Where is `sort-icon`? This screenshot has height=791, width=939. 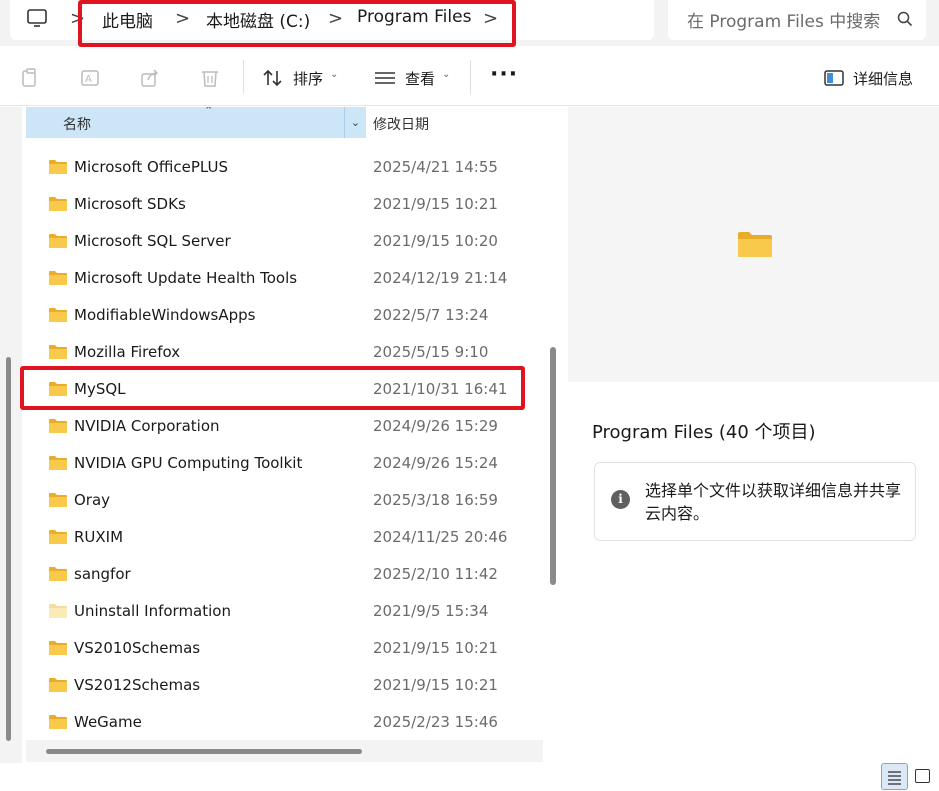
sort-icon is located at coordinates (273, 78).